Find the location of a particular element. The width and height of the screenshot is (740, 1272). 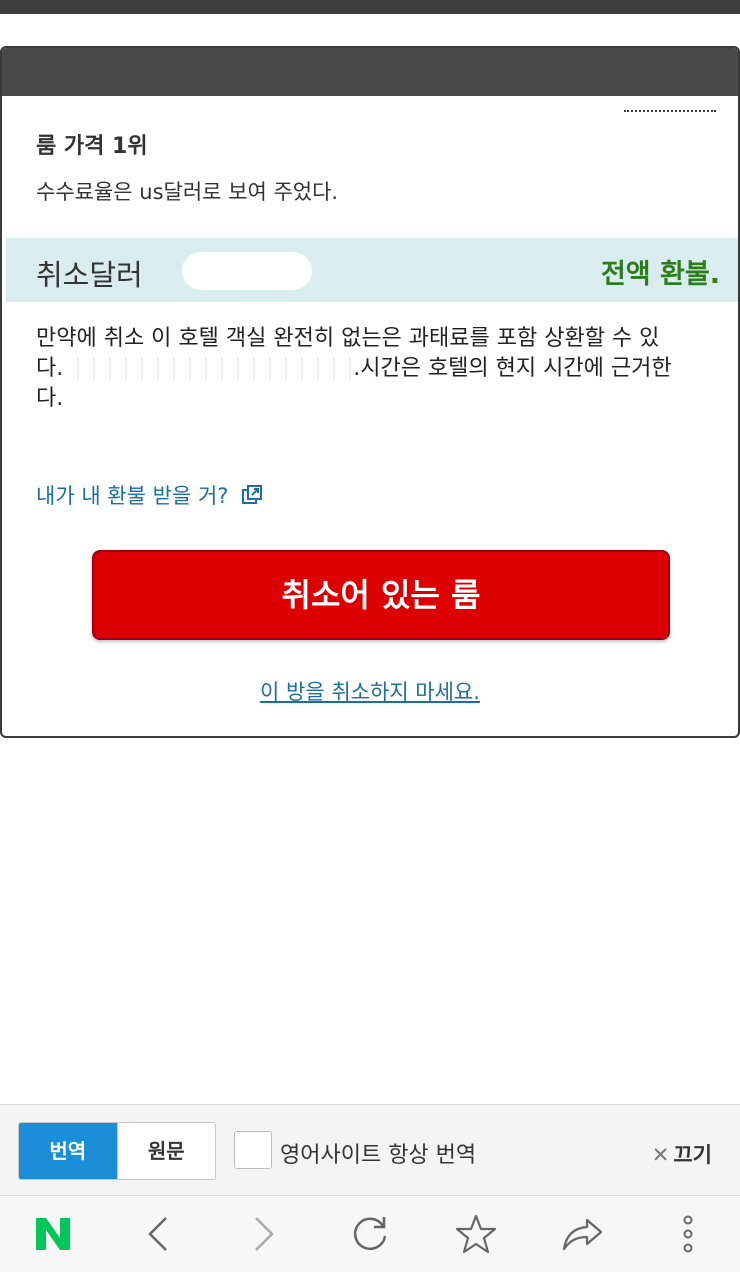

policy-line-3: 다. is located at coordinates (50, 398).